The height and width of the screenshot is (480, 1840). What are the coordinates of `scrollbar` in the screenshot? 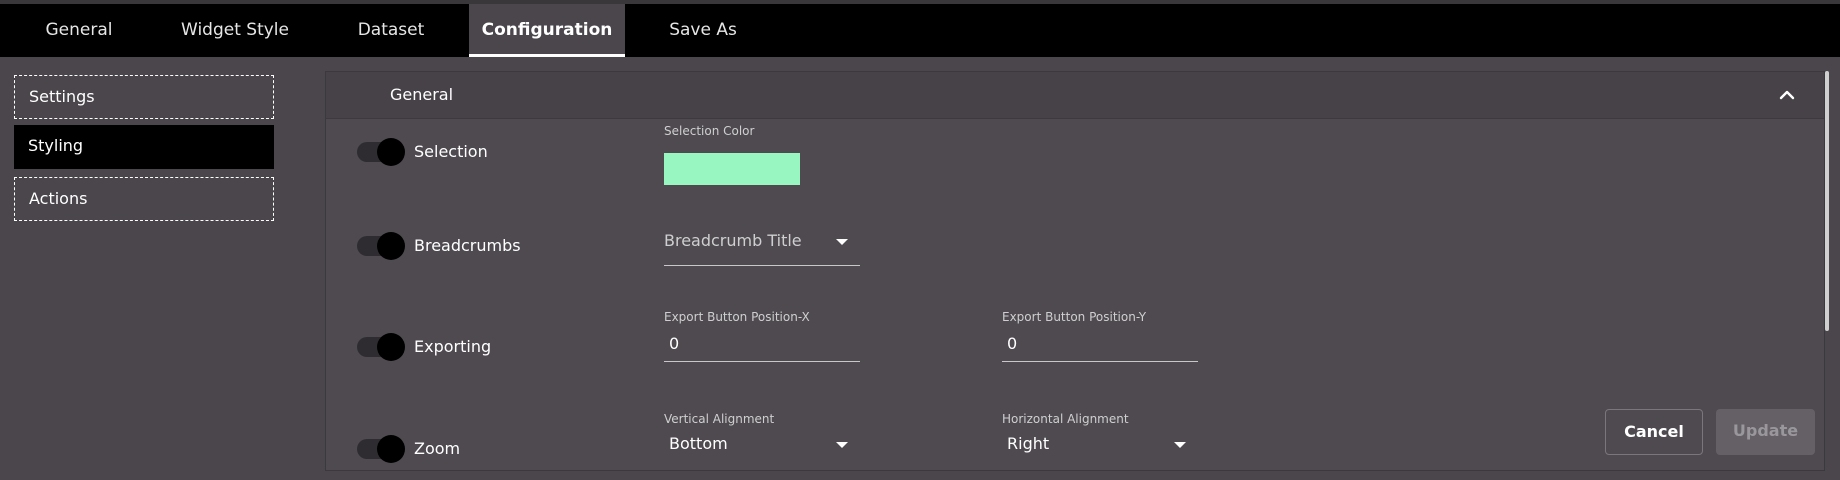 It's located at (1827, 201).